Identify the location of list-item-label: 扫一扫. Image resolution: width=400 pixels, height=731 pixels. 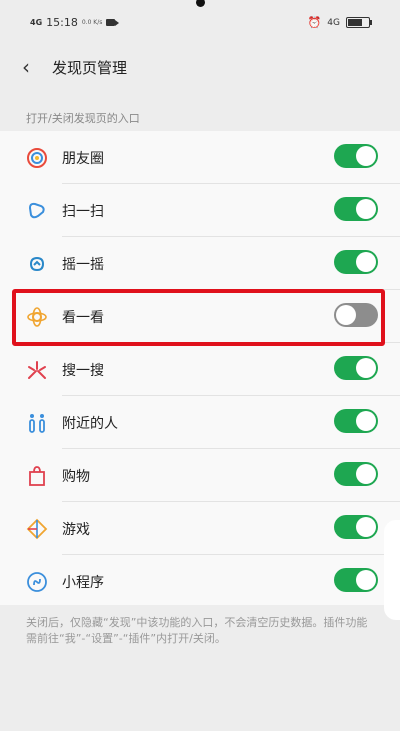
(83, 212).